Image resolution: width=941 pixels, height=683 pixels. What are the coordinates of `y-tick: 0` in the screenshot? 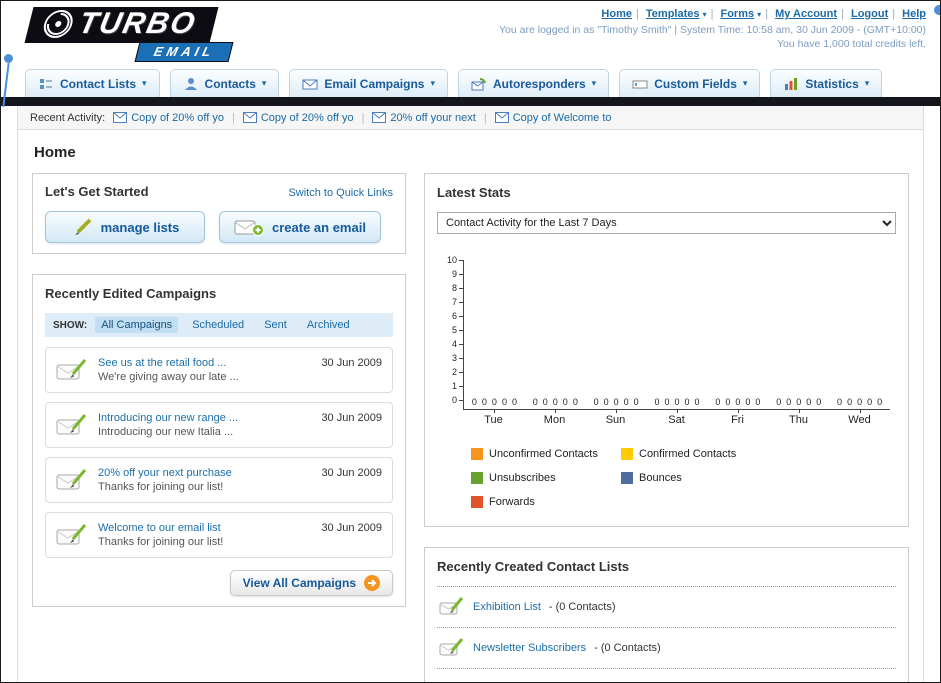 It's located at (451, 400).